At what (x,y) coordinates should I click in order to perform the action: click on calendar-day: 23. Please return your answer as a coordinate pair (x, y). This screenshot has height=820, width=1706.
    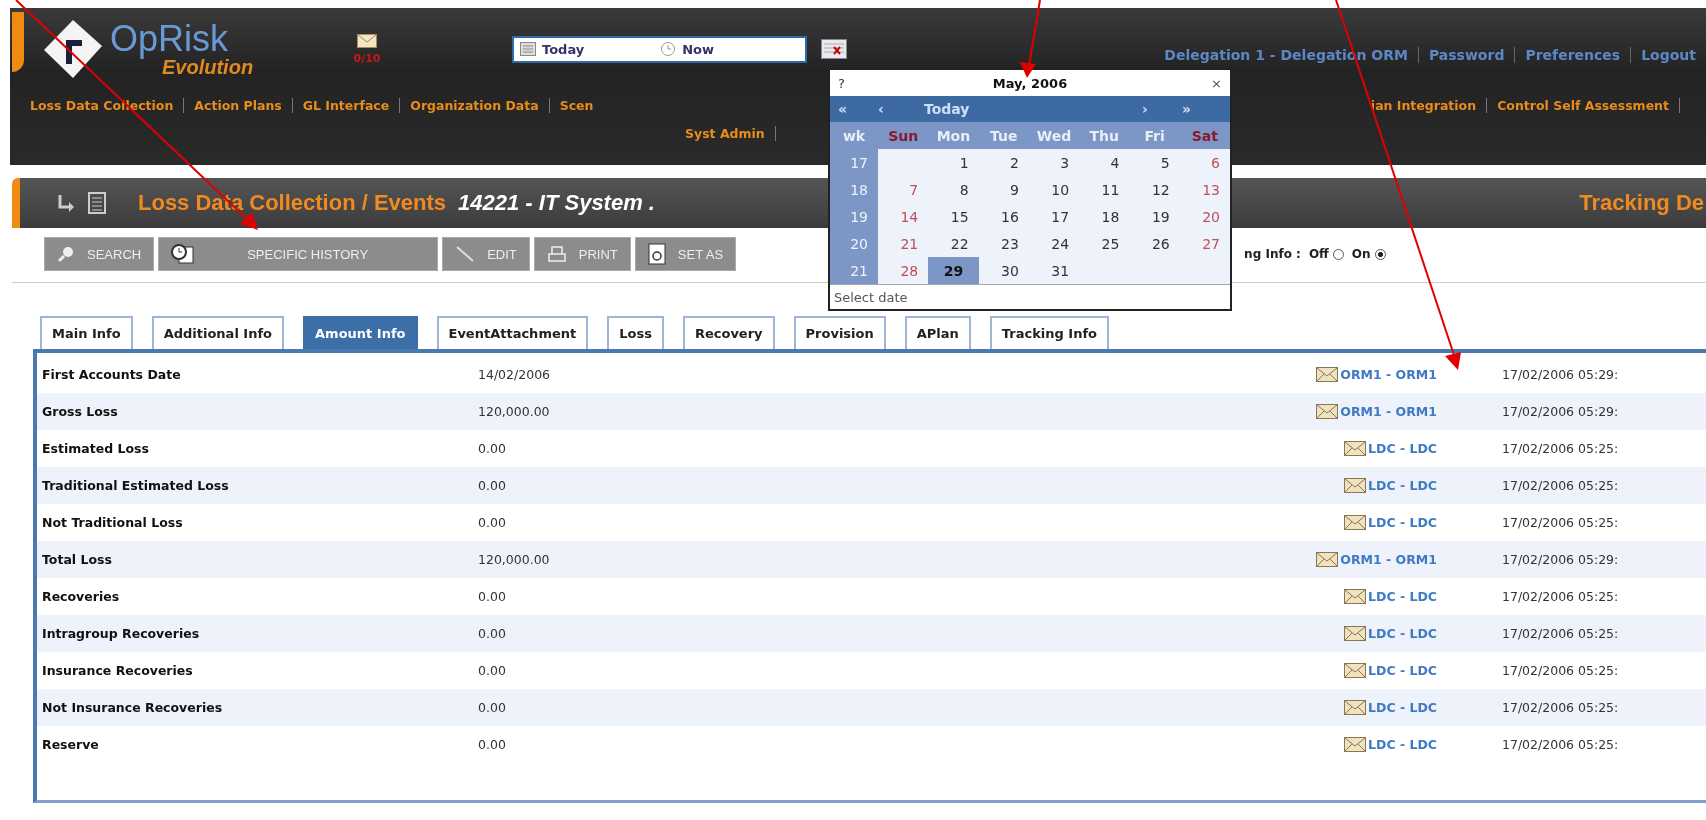
    Looking at the image, I should click on (1003, 243).